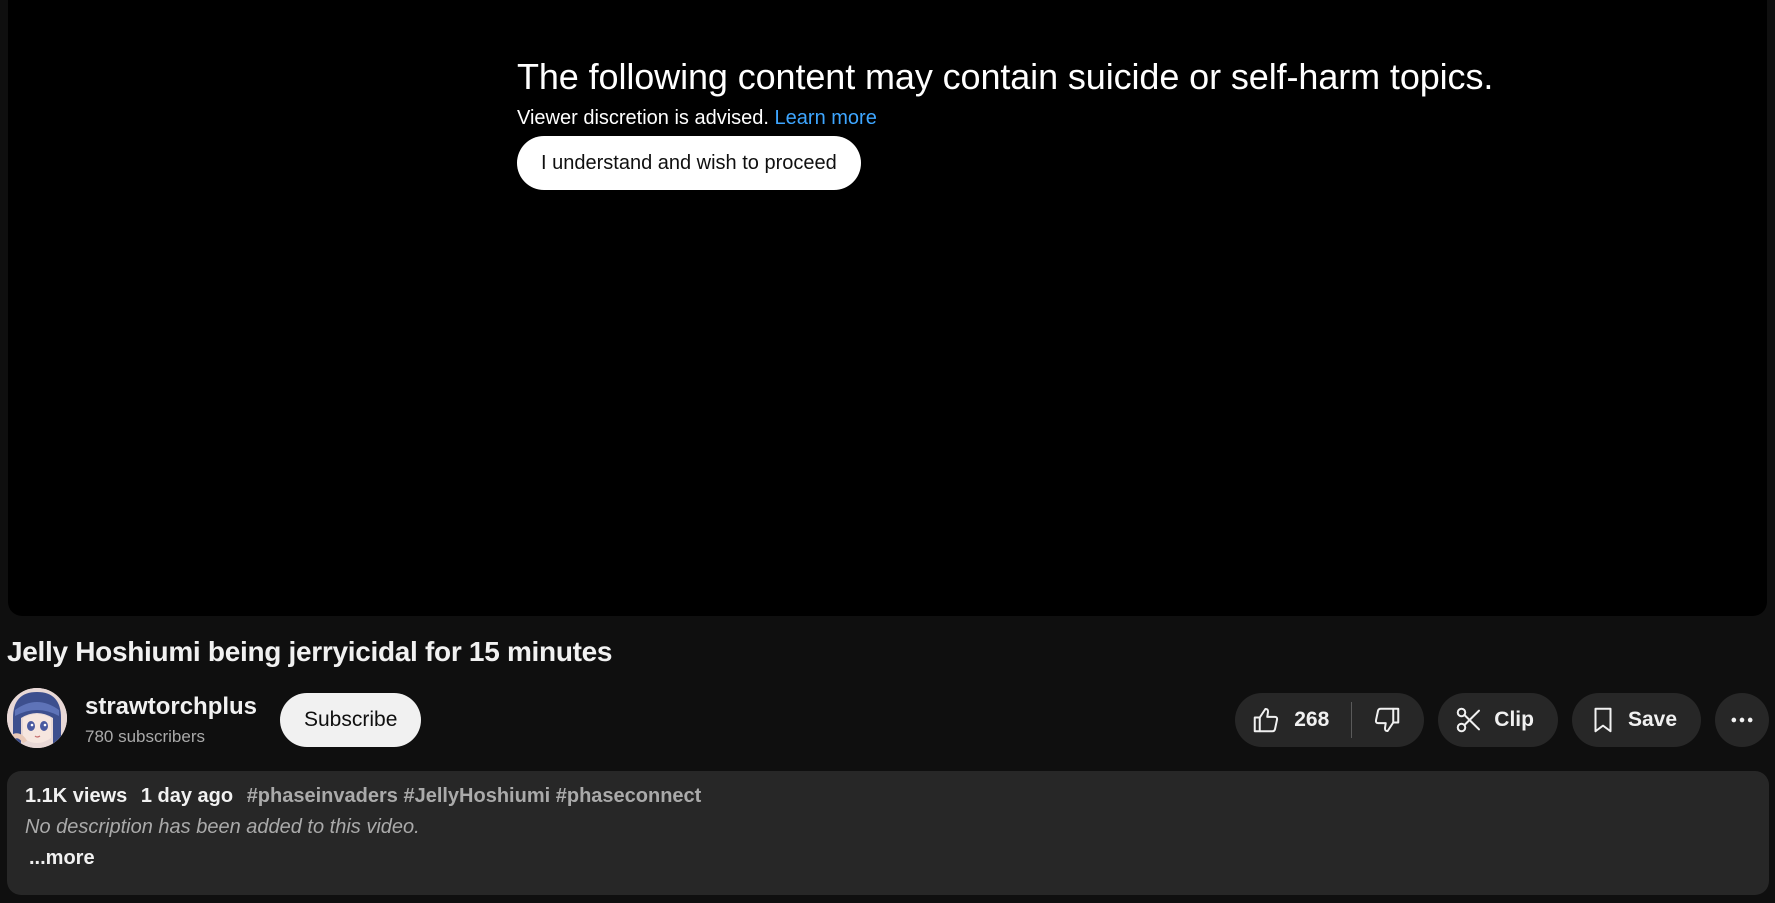 The image size is (1775, 903). Describe the element at coordinates (1514, 719) in the screenshot. I see `clip-label: Clip` at that location.